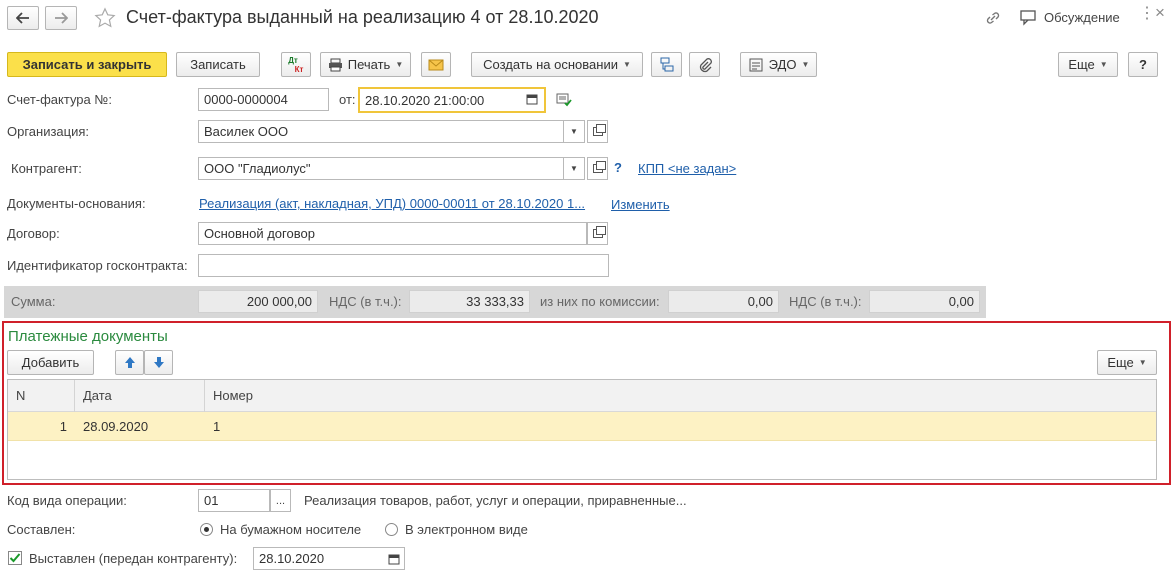 This screenshot has height=573, width=1173. I want to click on gov-contract-field, so click(403, 265).